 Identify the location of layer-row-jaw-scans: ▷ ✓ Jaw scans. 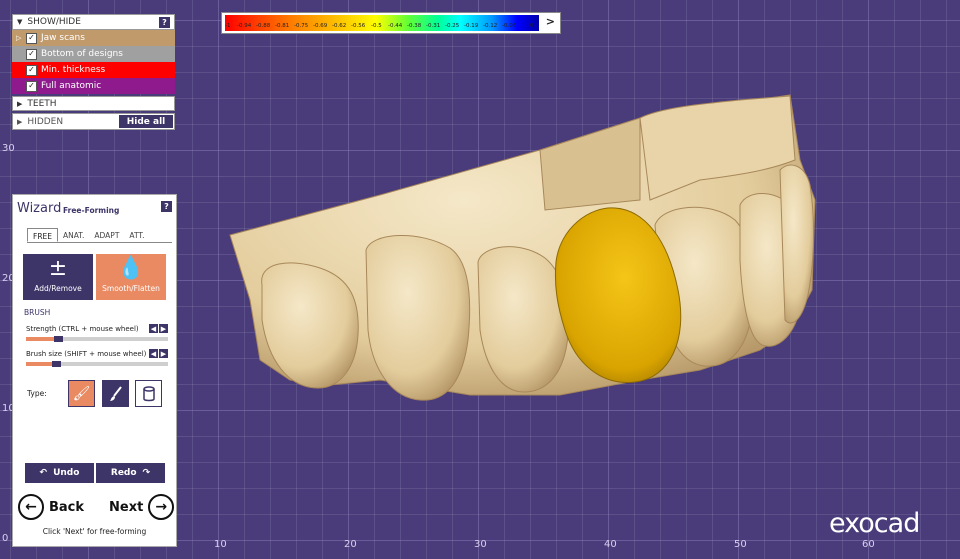
(93, 38).